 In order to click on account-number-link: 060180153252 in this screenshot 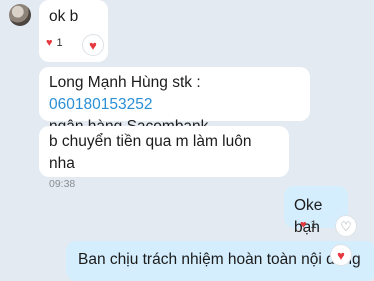, I will do `click(100, 104)`.